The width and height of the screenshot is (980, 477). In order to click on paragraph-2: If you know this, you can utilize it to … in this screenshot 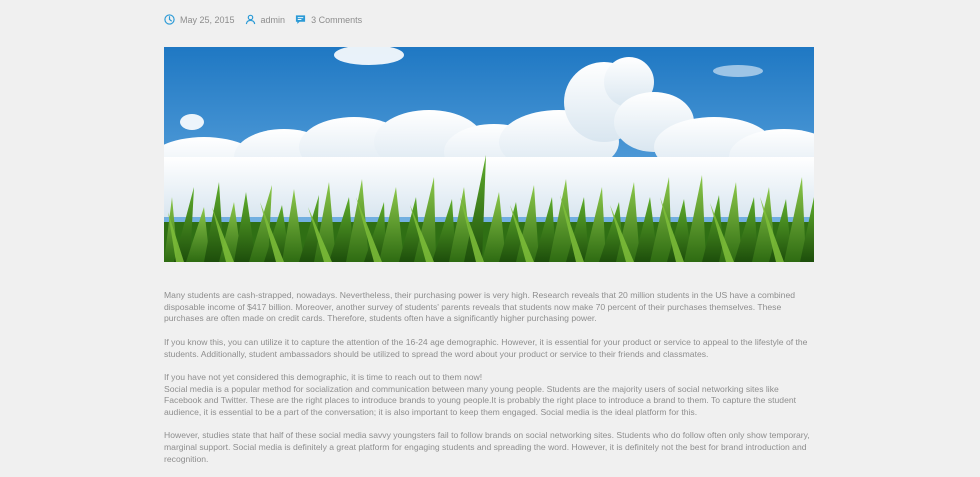, I will do `click(486, 347)`.